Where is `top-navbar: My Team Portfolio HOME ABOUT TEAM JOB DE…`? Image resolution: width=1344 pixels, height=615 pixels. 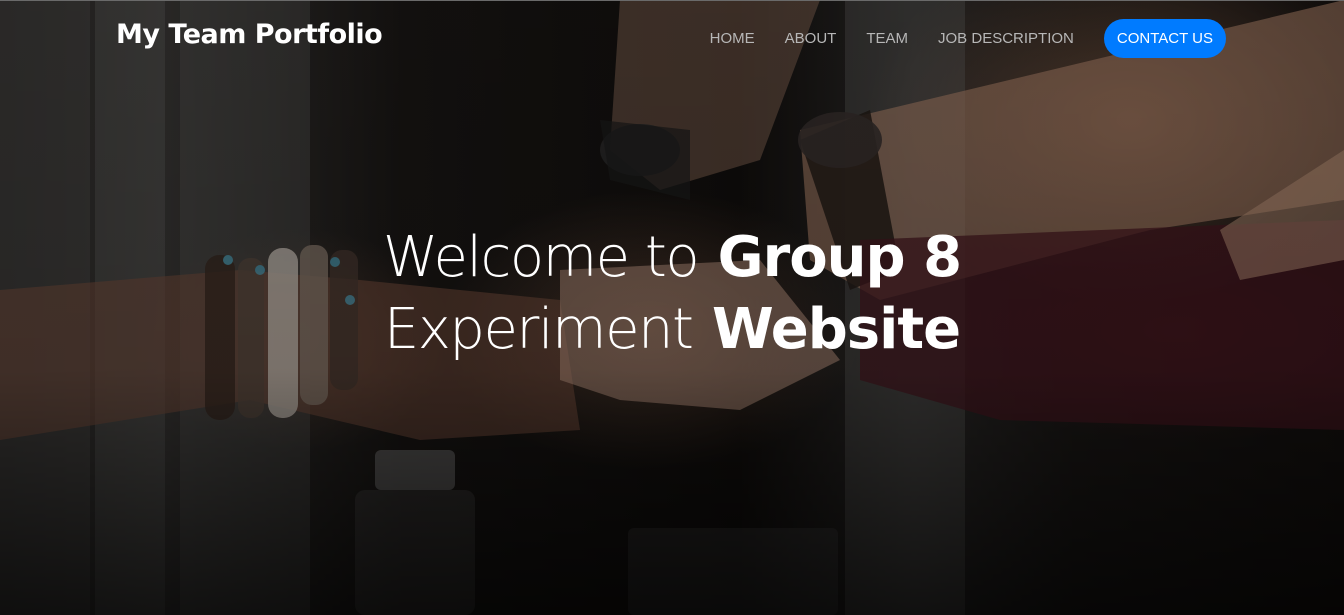
top-navbar: My Team Portfolio HOME ABOUT TEAM JOB DE… is located at coordinates (672, 38).